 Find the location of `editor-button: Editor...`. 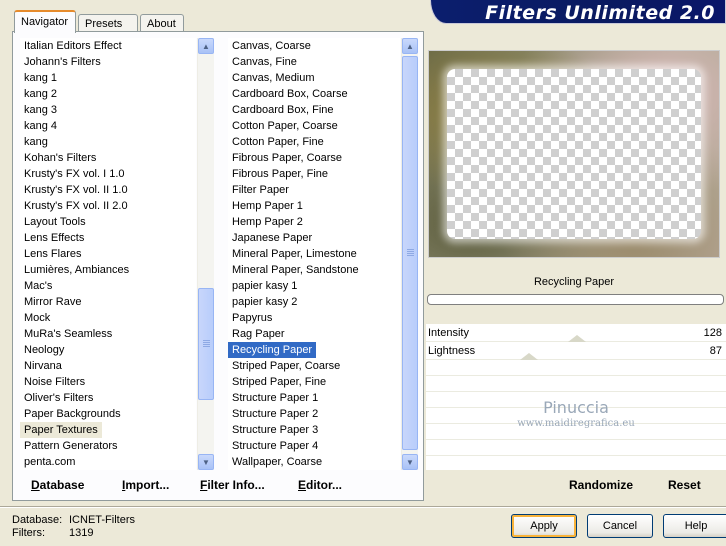

editor-button: Editor... is located at coordinates (320, 485).